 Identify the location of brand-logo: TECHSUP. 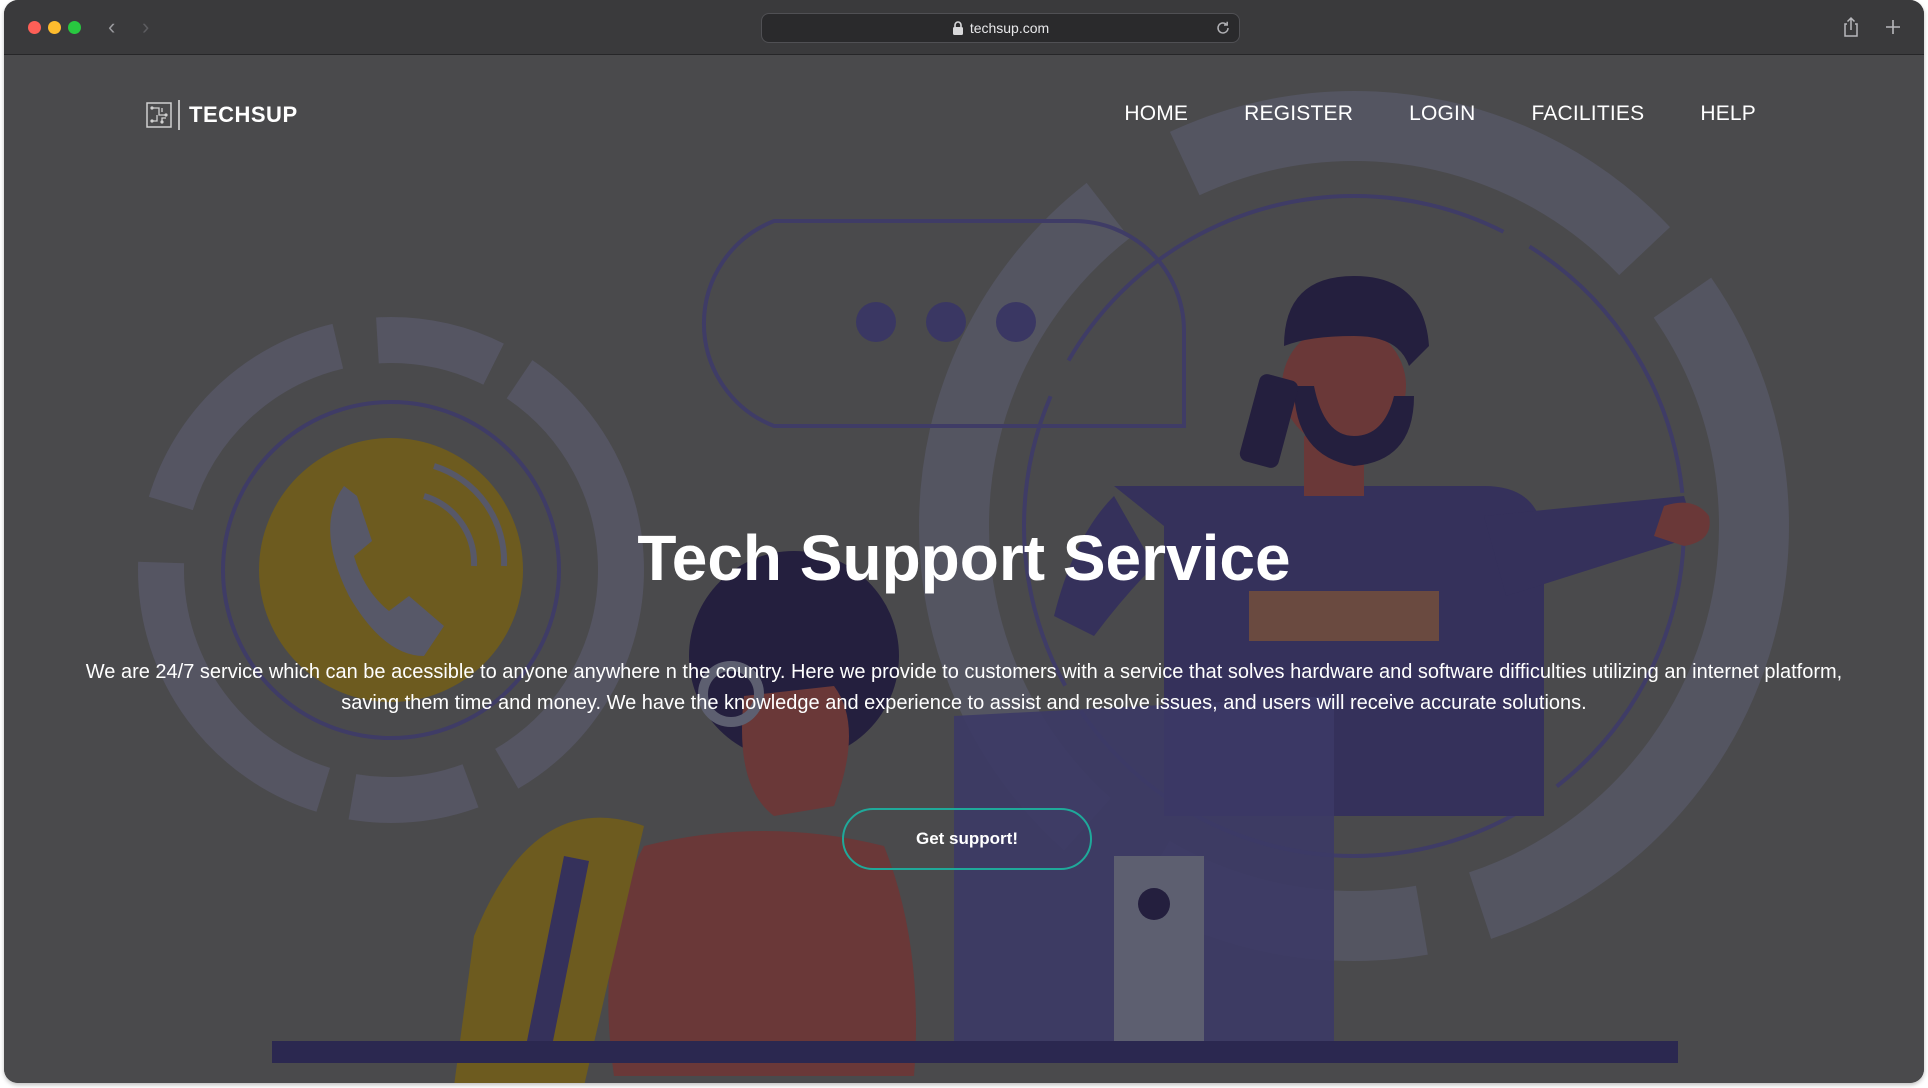
(222, 115).